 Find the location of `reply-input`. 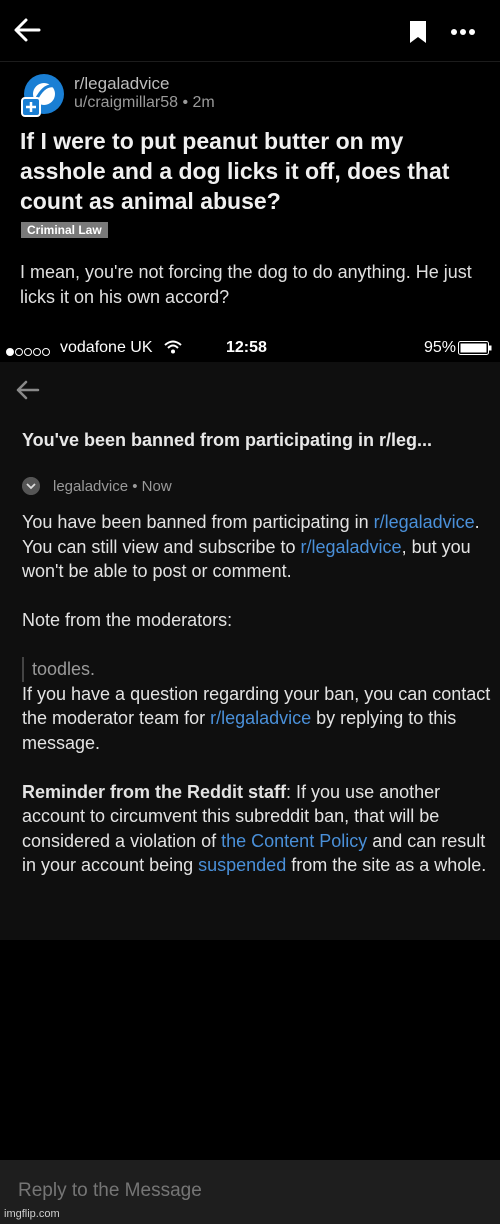

reply-input is located at coordinates (218, 1191).